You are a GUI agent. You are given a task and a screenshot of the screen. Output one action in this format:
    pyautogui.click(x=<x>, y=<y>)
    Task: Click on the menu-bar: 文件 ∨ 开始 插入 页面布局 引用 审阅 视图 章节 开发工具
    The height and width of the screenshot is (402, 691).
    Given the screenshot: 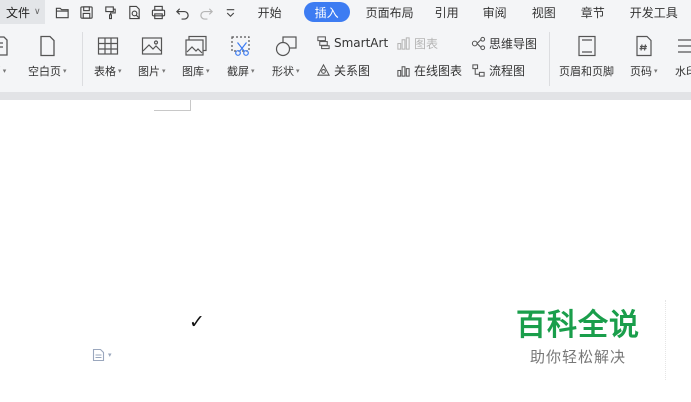 What is the action you would take?
    pyautogui.click(x=345, y=12)
    